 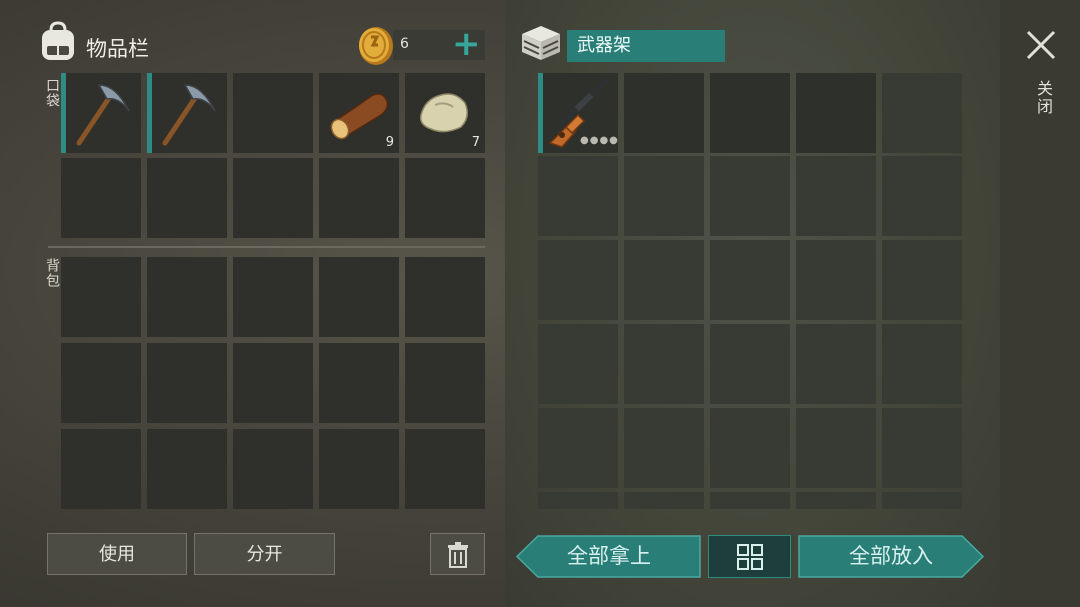 What do you see at coordinates (466, 44) in the screenshot?
I see `add-coins-button: +` at bounding box center [466, 44].